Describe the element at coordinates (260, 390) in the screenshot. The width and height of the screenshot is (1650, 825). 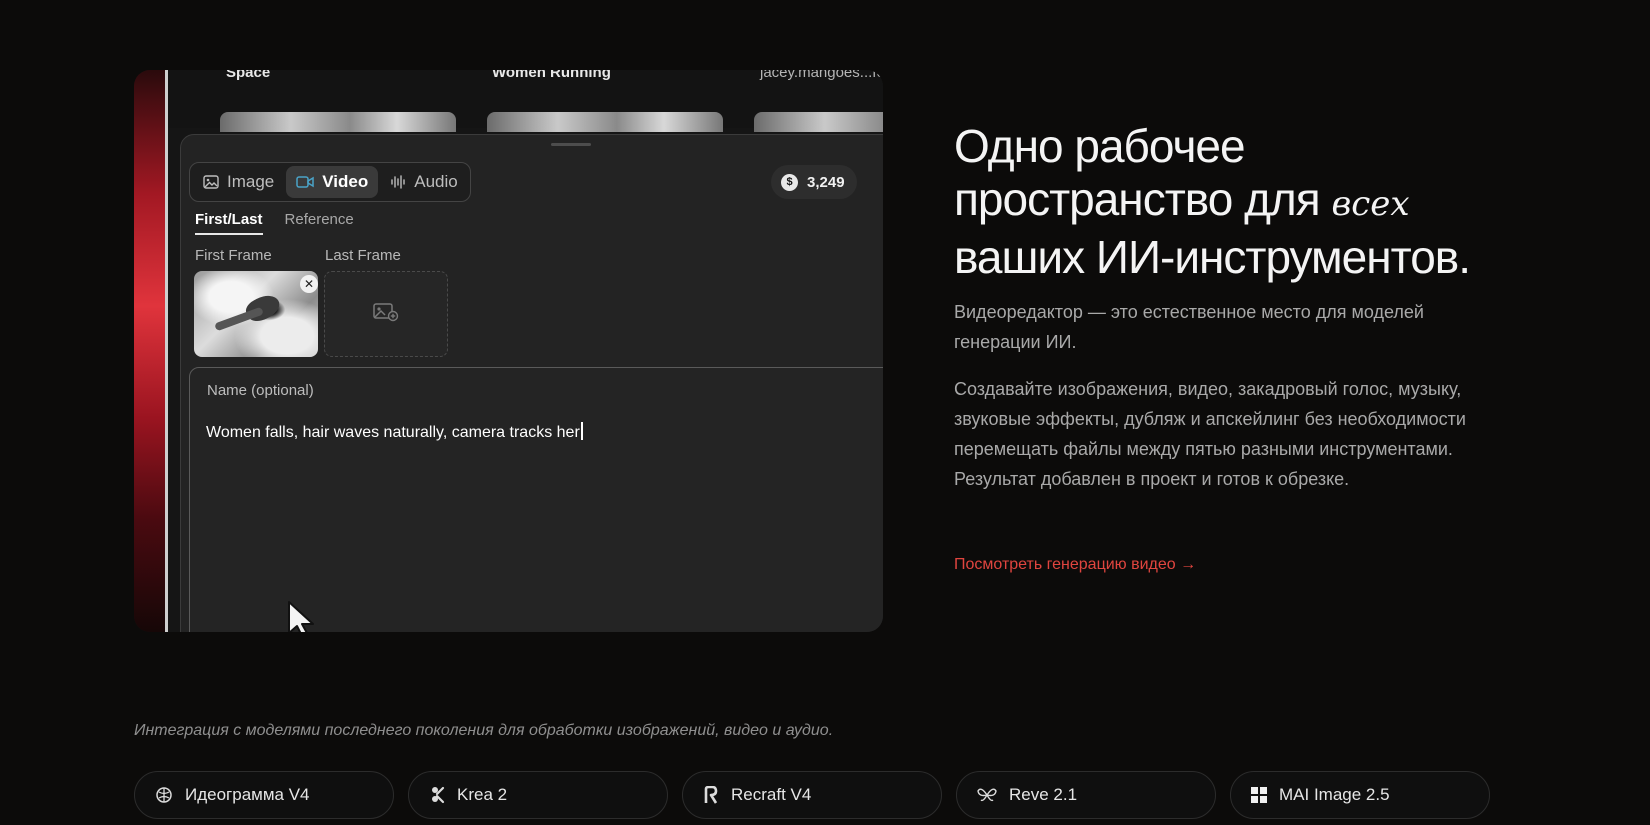
I see `prompt-label: Name (optional)` at that location.